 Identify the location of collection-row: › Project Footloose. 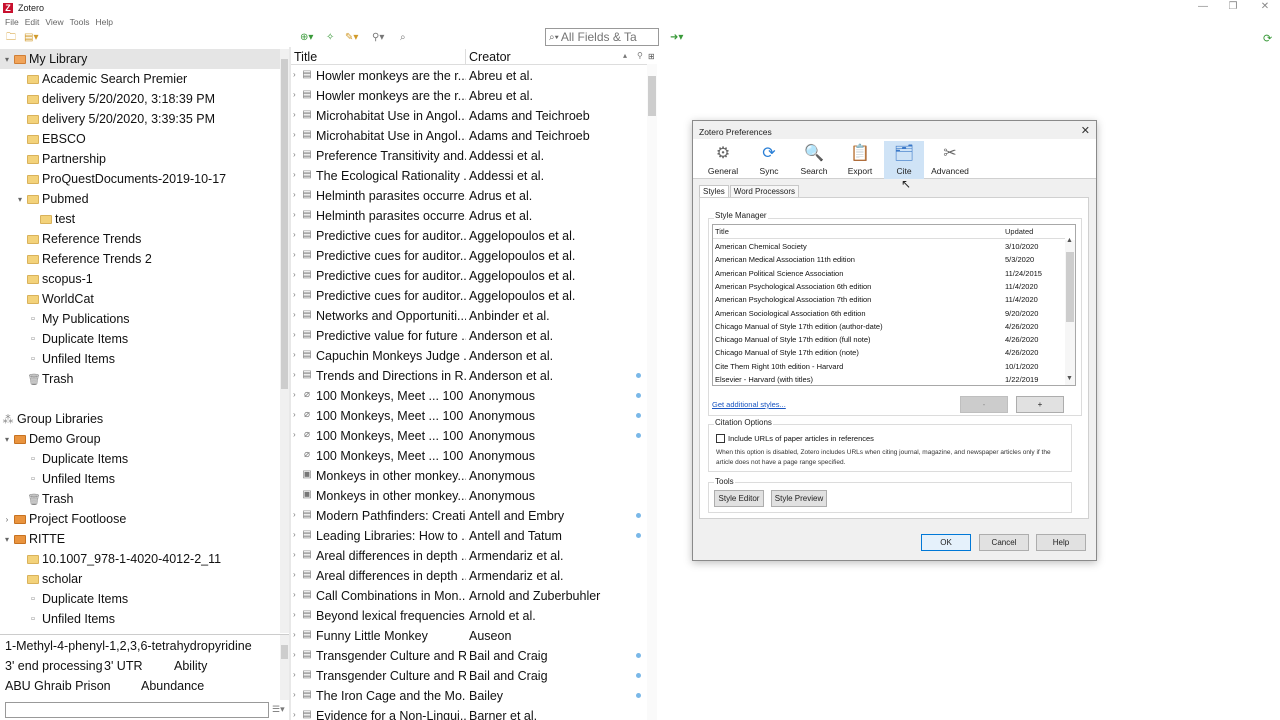
(63, 519).